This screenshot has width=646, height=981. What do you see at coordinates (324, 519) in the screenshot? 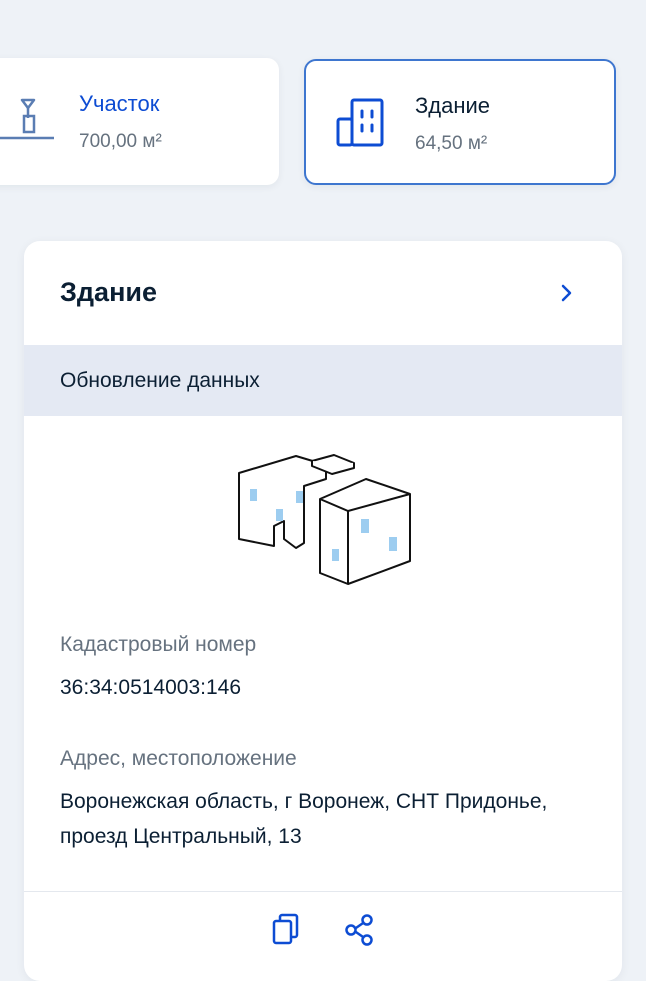
I see `building-illustration` at bounding box center [324, 519].